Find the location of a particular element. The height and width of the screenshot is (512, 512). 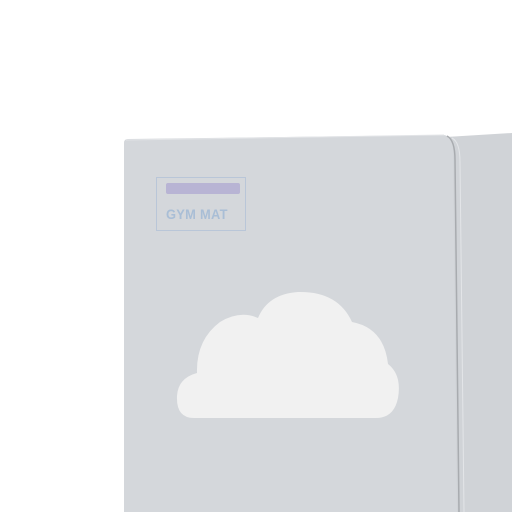

product-label-tag is located at coordinates (203, 188).